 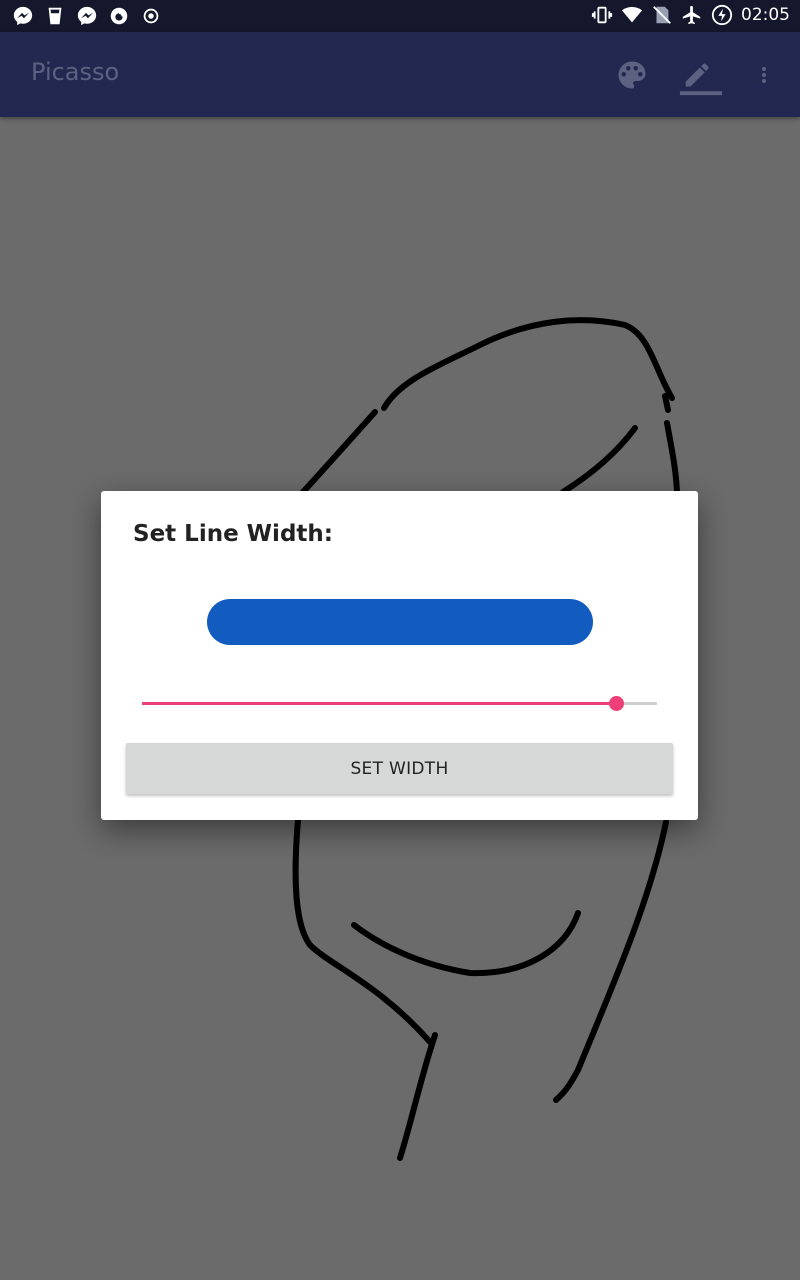 What do you see at coordinates (399, 768) in the screenshot?
I see `set-width-button: SET WIDTH` at bounding box center [399, 768].